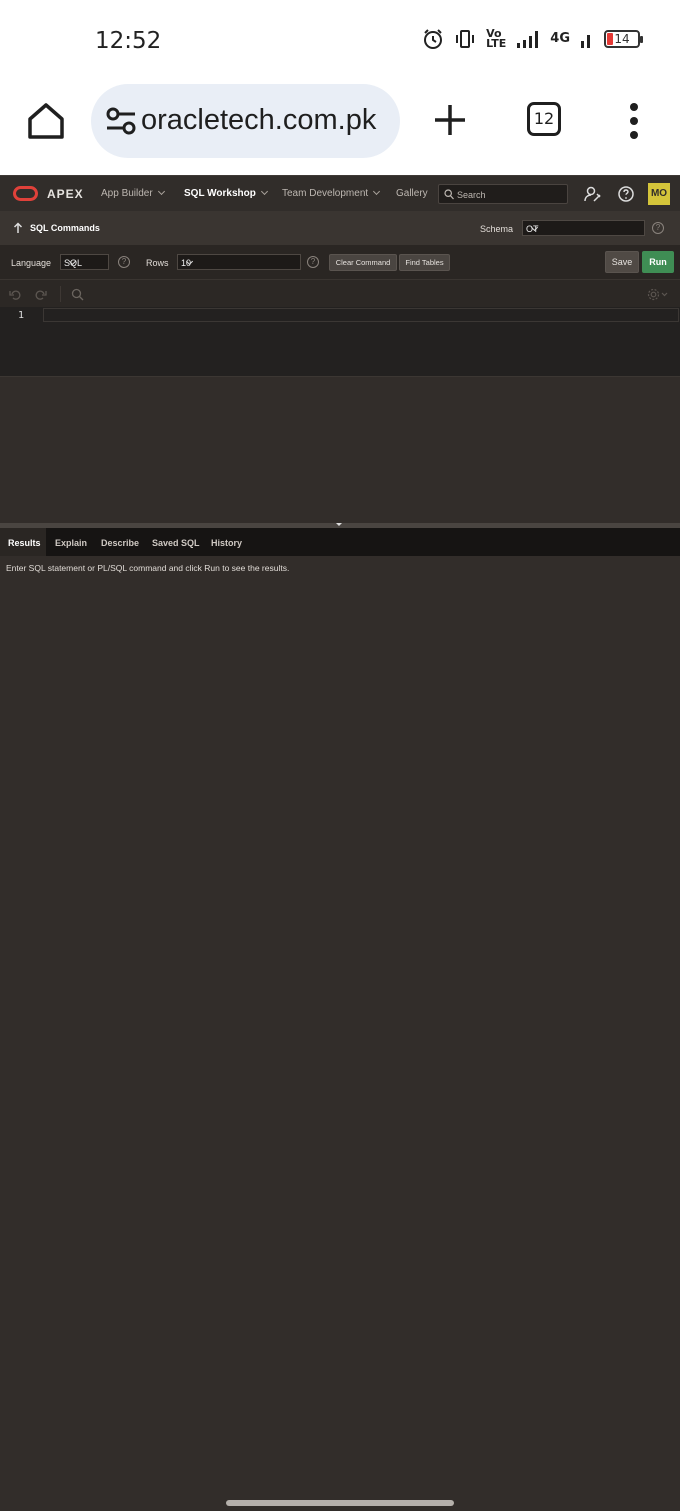 This screenshot has height=1511, width=680. Describe the element at coordinates (60, 294) in the screenshot. I see `toolbar-divider` at that location.